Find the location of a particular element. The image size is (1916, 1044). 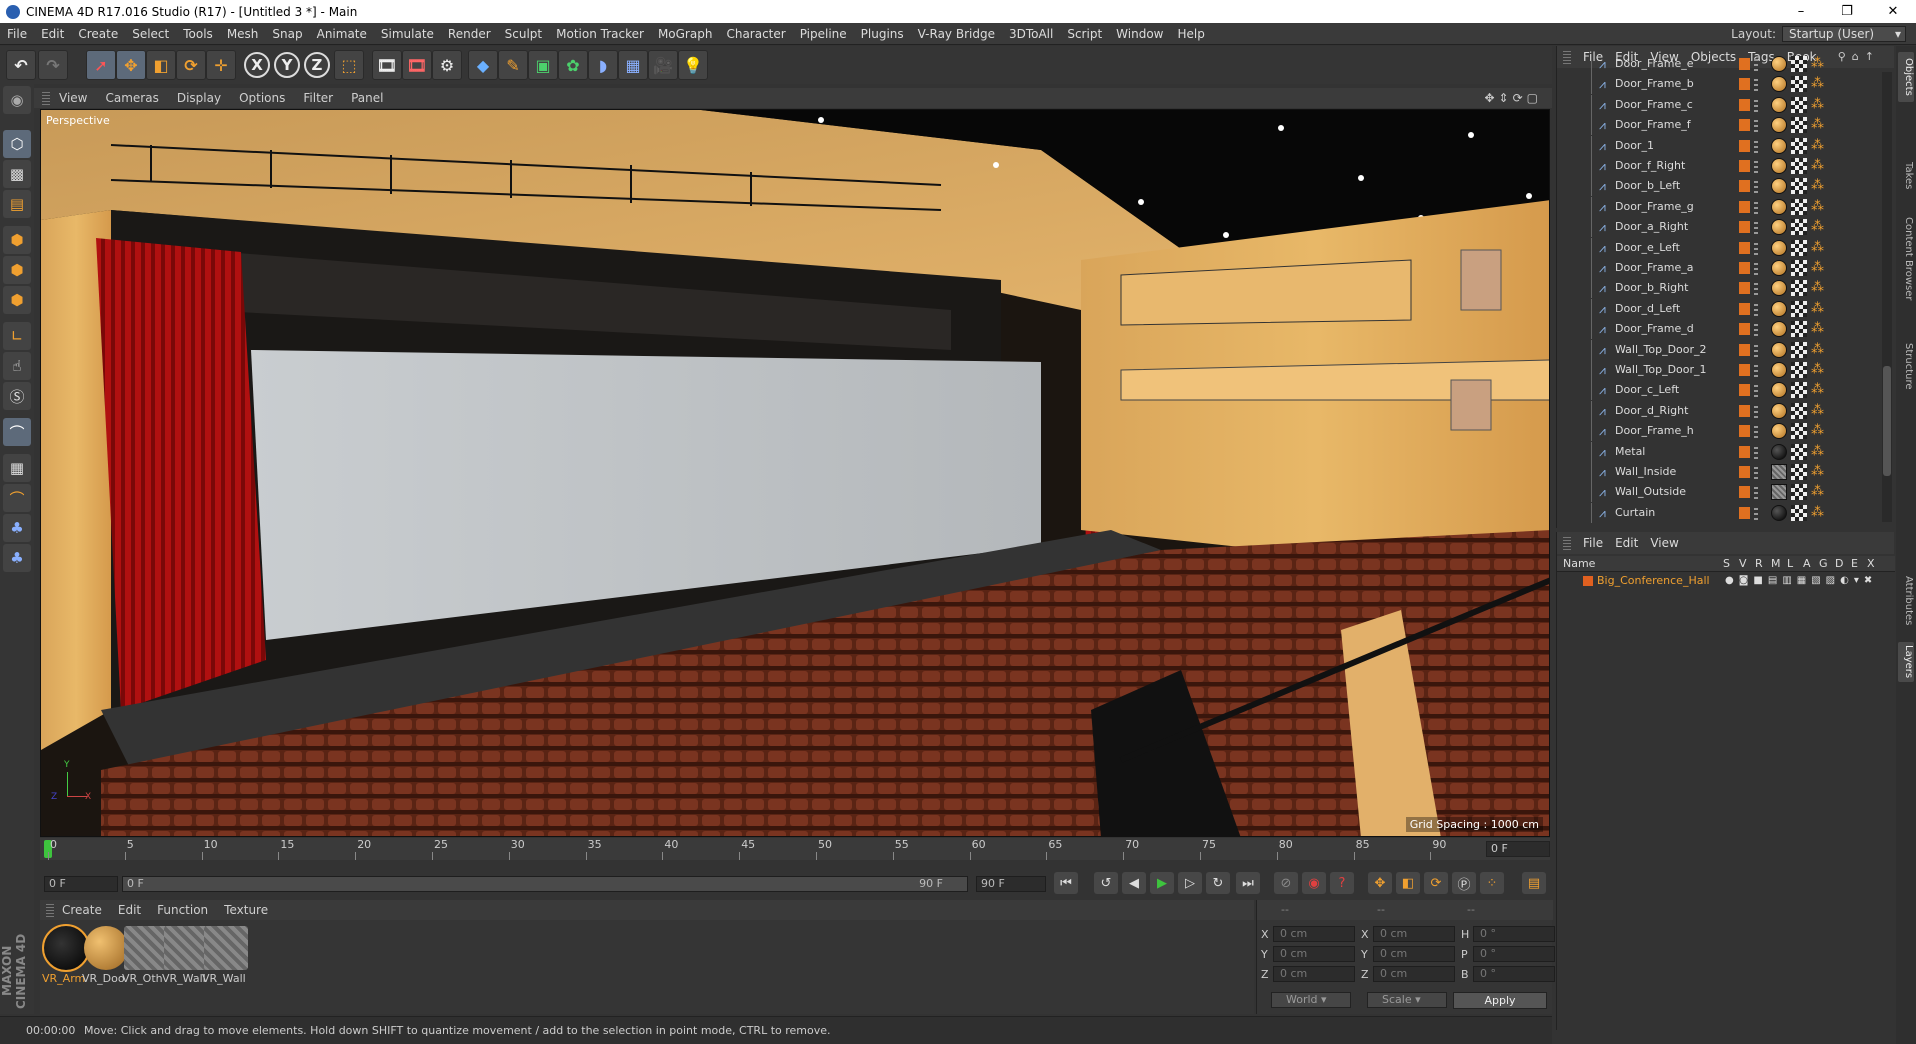

object-row: ⩘ Curtain ⁂ is located at coordinates (1726, 512).